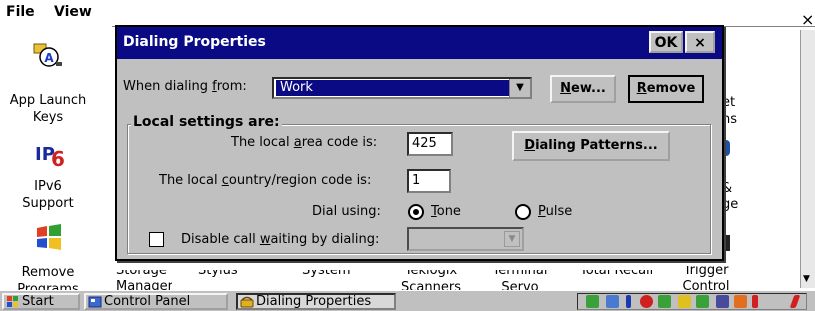 The width and height of the screenshot is (815, 311). Describe the element at coordinates (12, 301) in the screenshot. I see `windows-flag-icon` at that location.